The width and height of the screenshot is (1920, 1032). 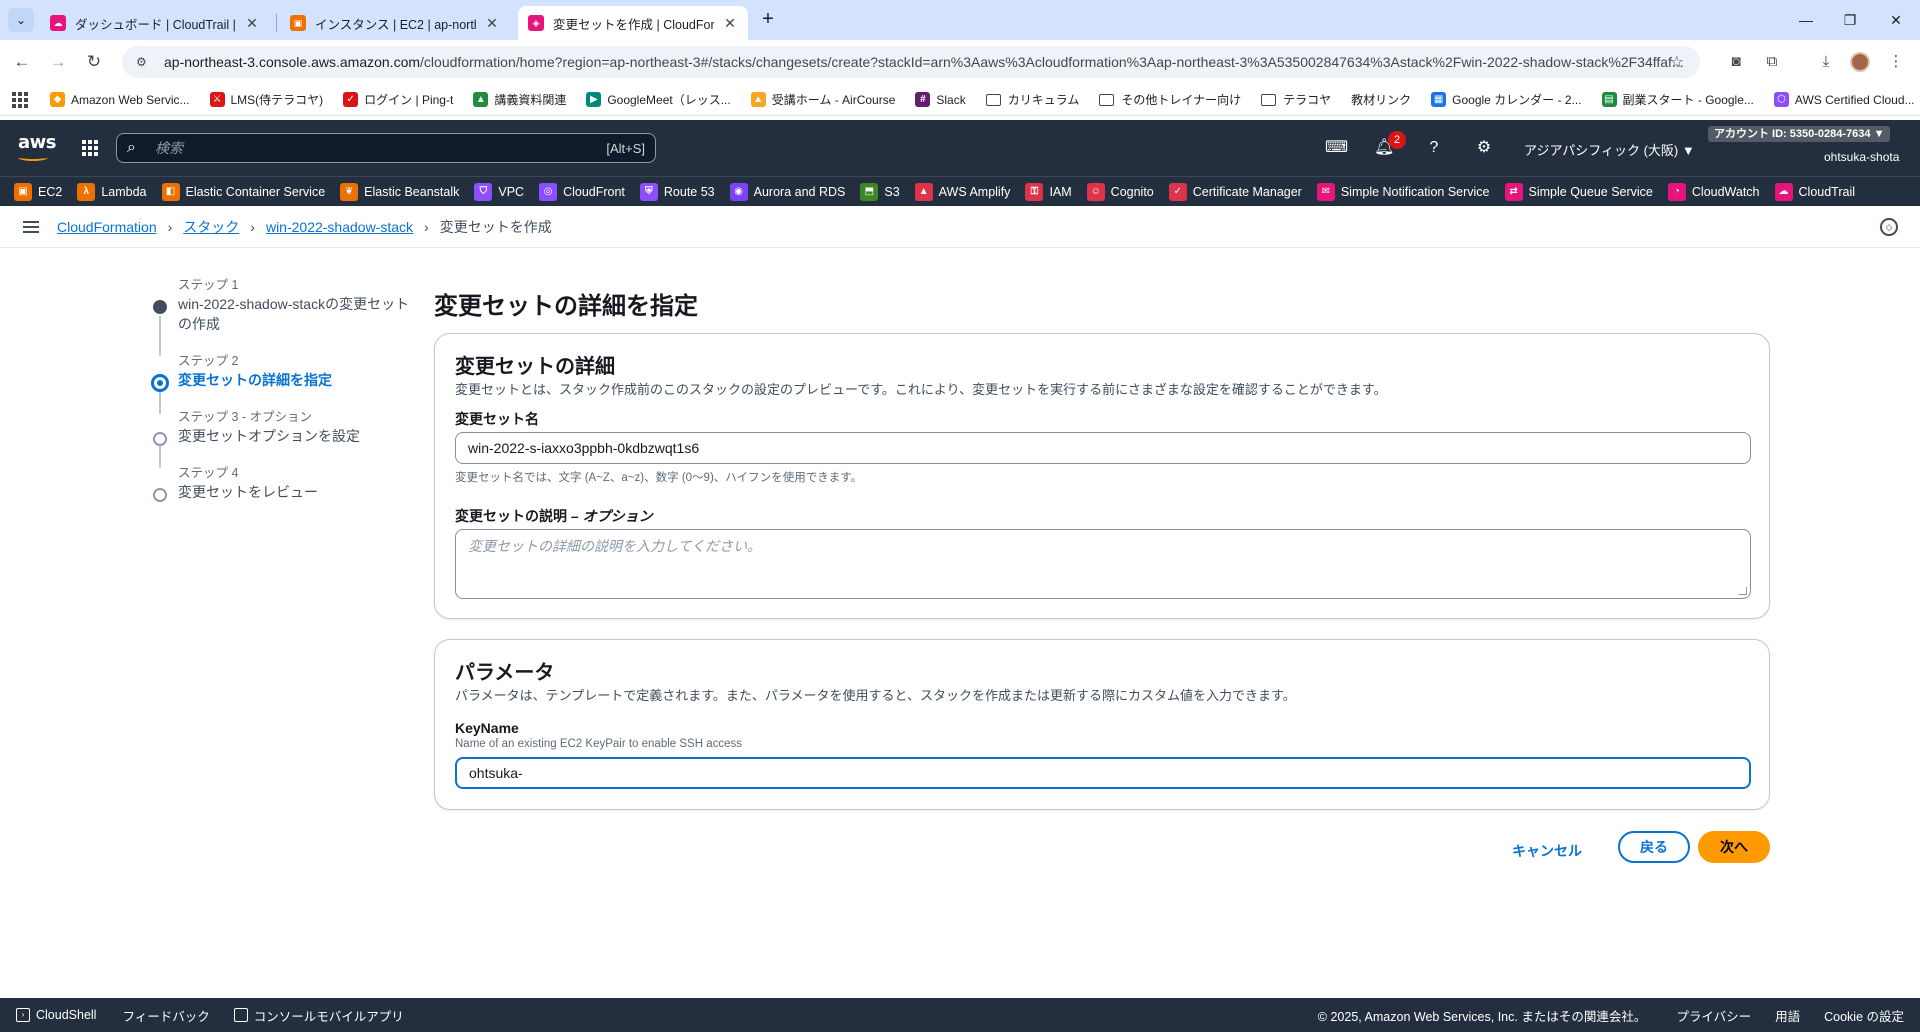 What do you see at coordinates (1048, 191) in the screenshot?
I see `favorite-iam: ⚿ IAM` at bounding box center [1048, 191].